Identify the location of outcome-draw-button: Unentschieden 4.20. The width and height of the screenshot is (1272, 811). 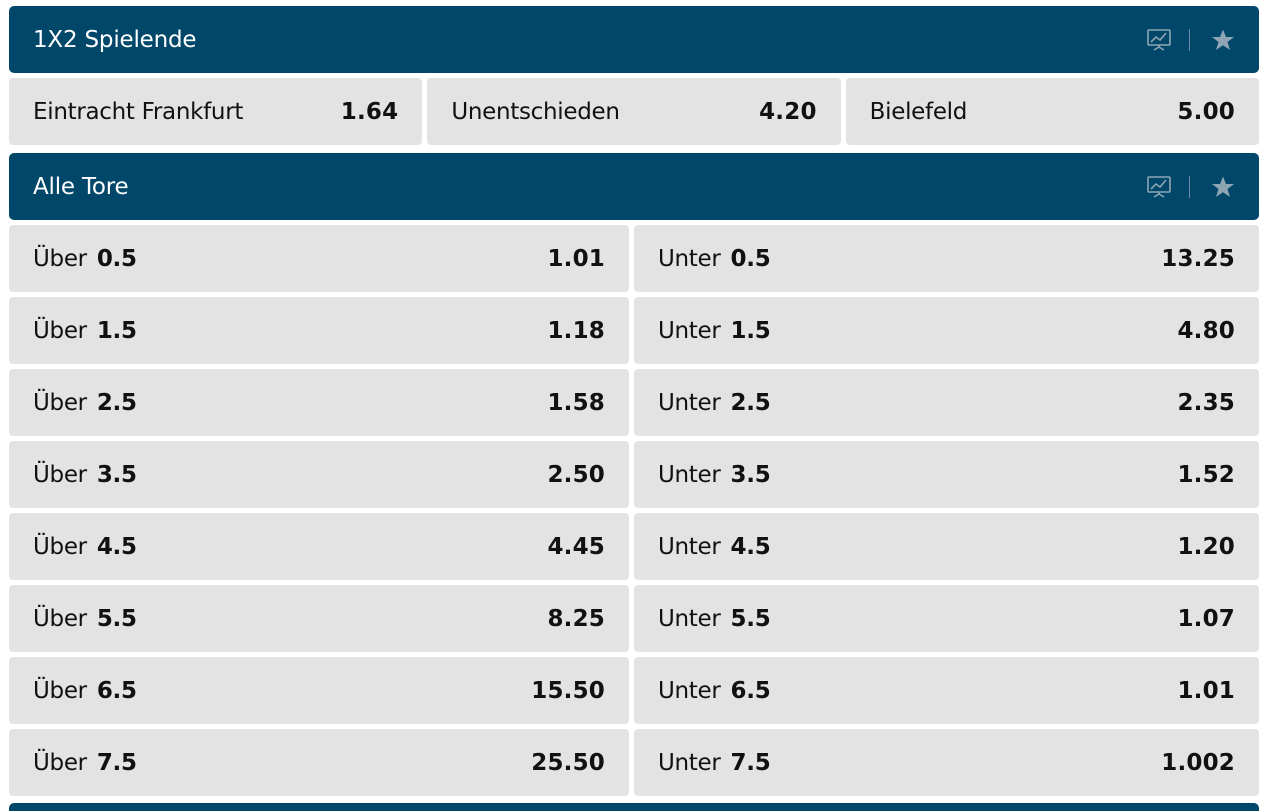
(634, 111).